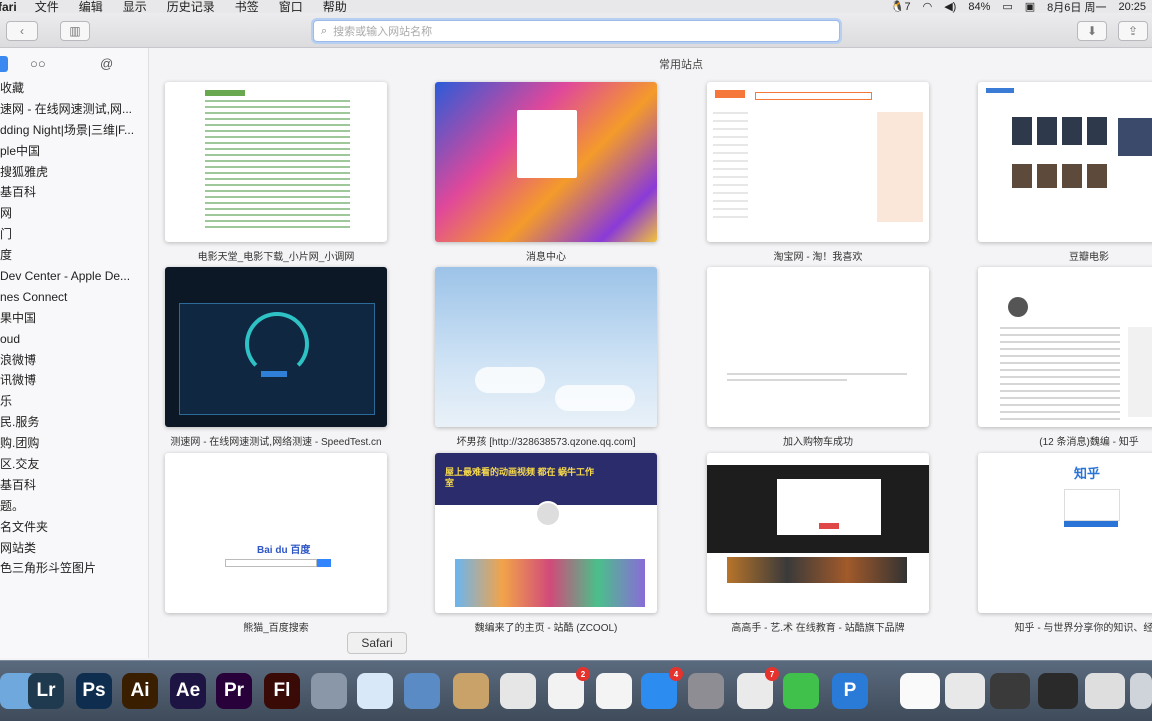  I want to click on top-site-tile: Bai du 百度 熊猫_百度搜索, so click(276, 543).